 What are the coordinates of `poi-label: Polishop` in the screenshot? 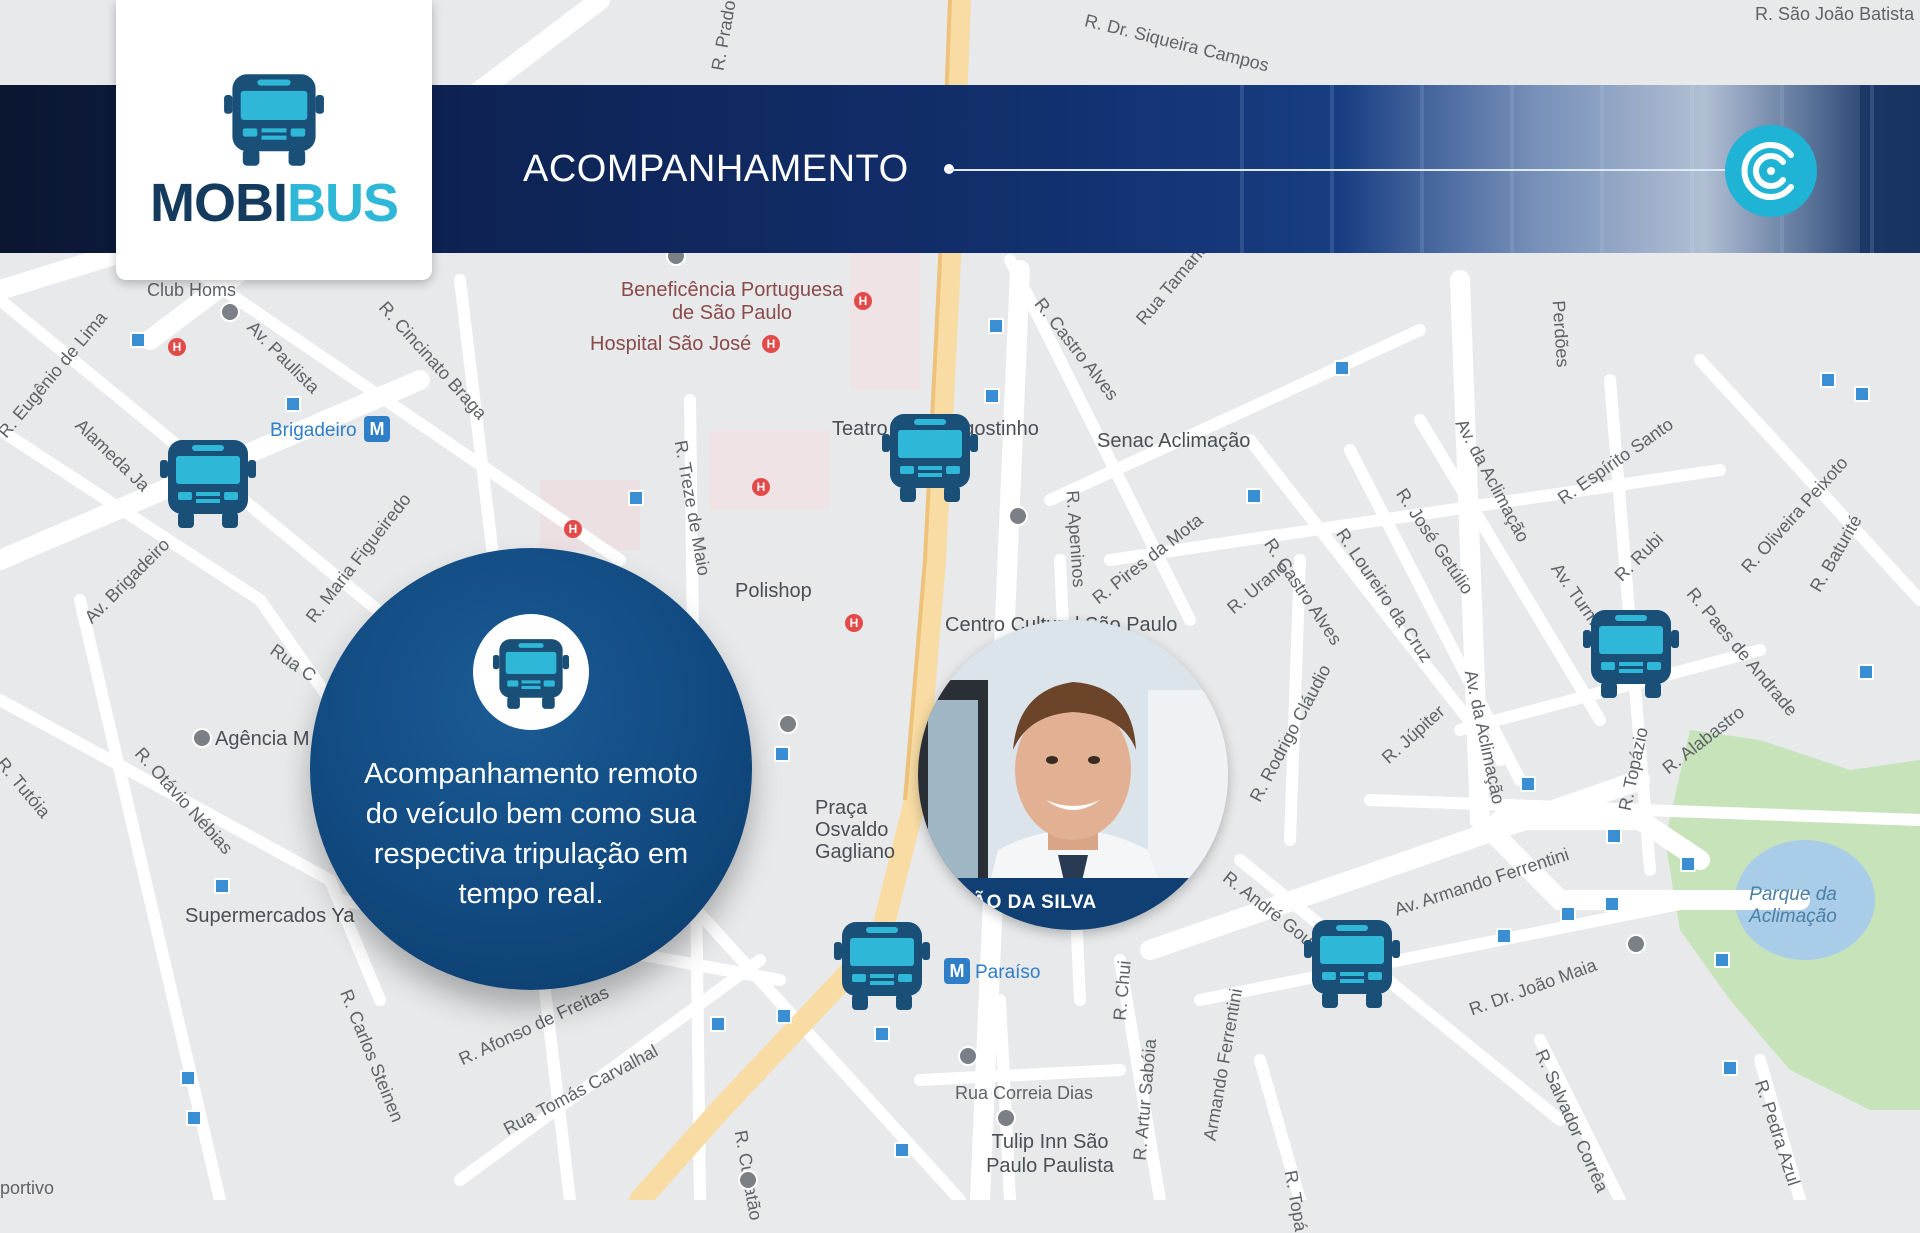 It's located at (773, 591).